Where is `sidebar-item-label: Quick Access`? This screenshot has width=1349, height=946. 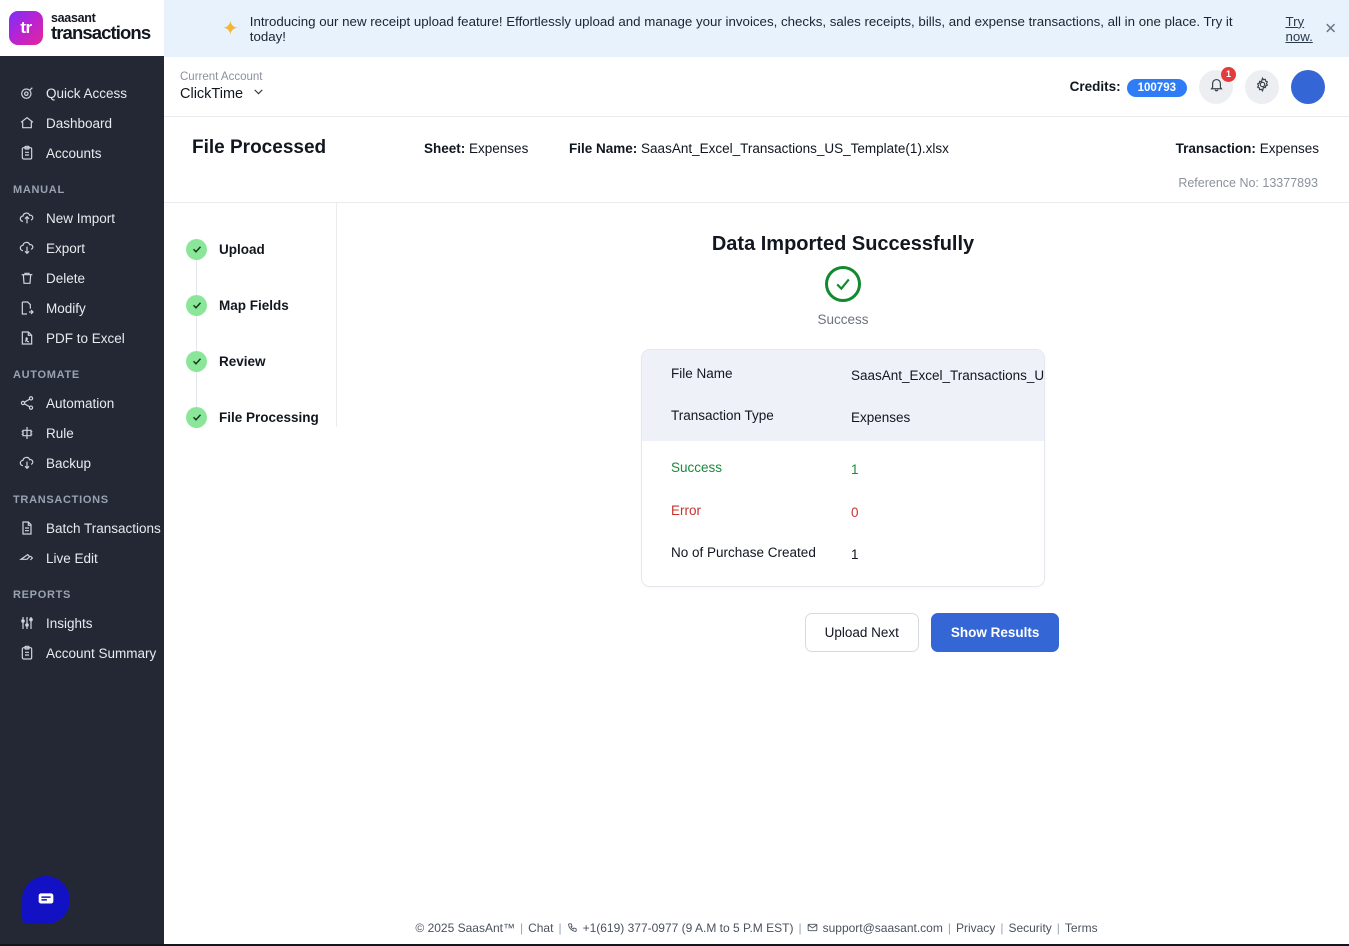 sidebar-item-label: Quick Access is located at coordinates (87, 93).